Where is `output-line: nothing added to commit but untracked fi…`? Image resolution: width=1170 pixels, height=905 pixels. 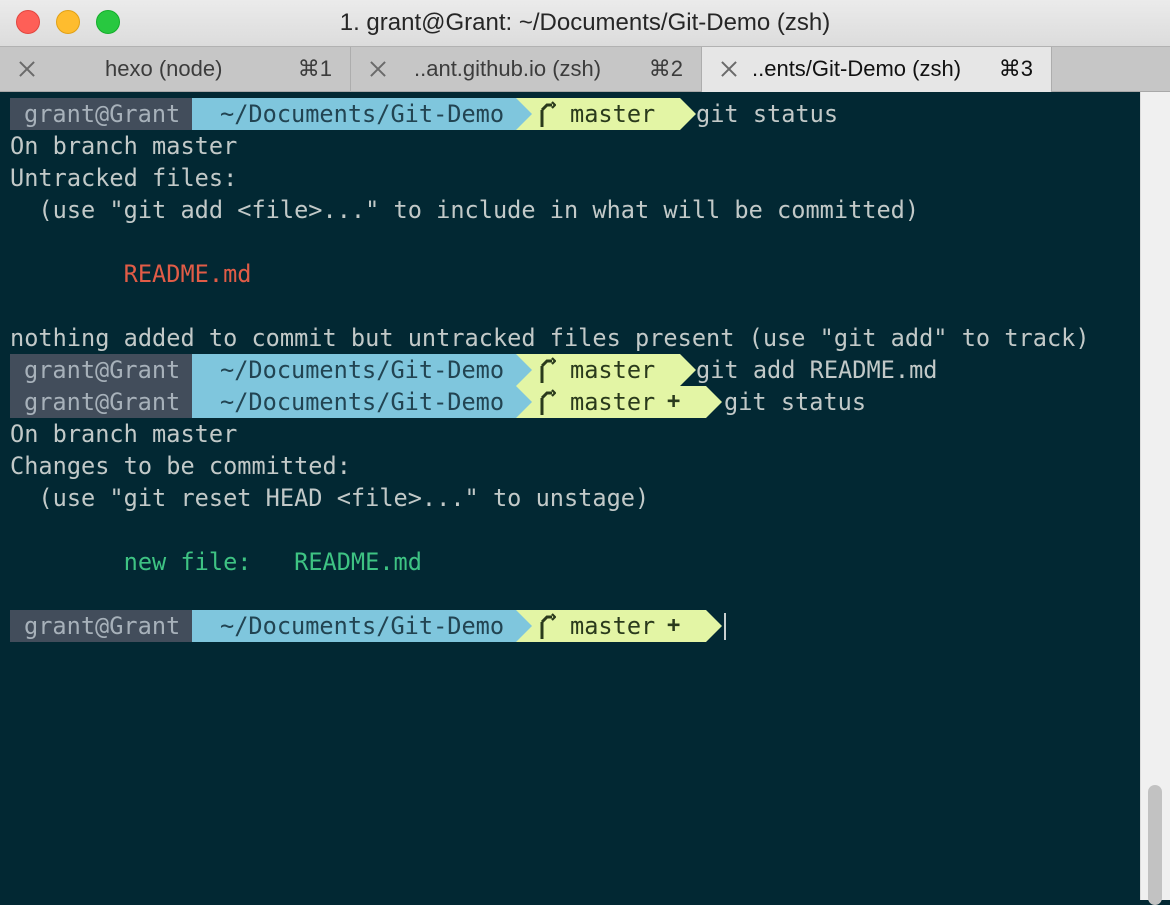
output-line: nothing added to commit but untracked fi… is located at coordinates (550, 338).